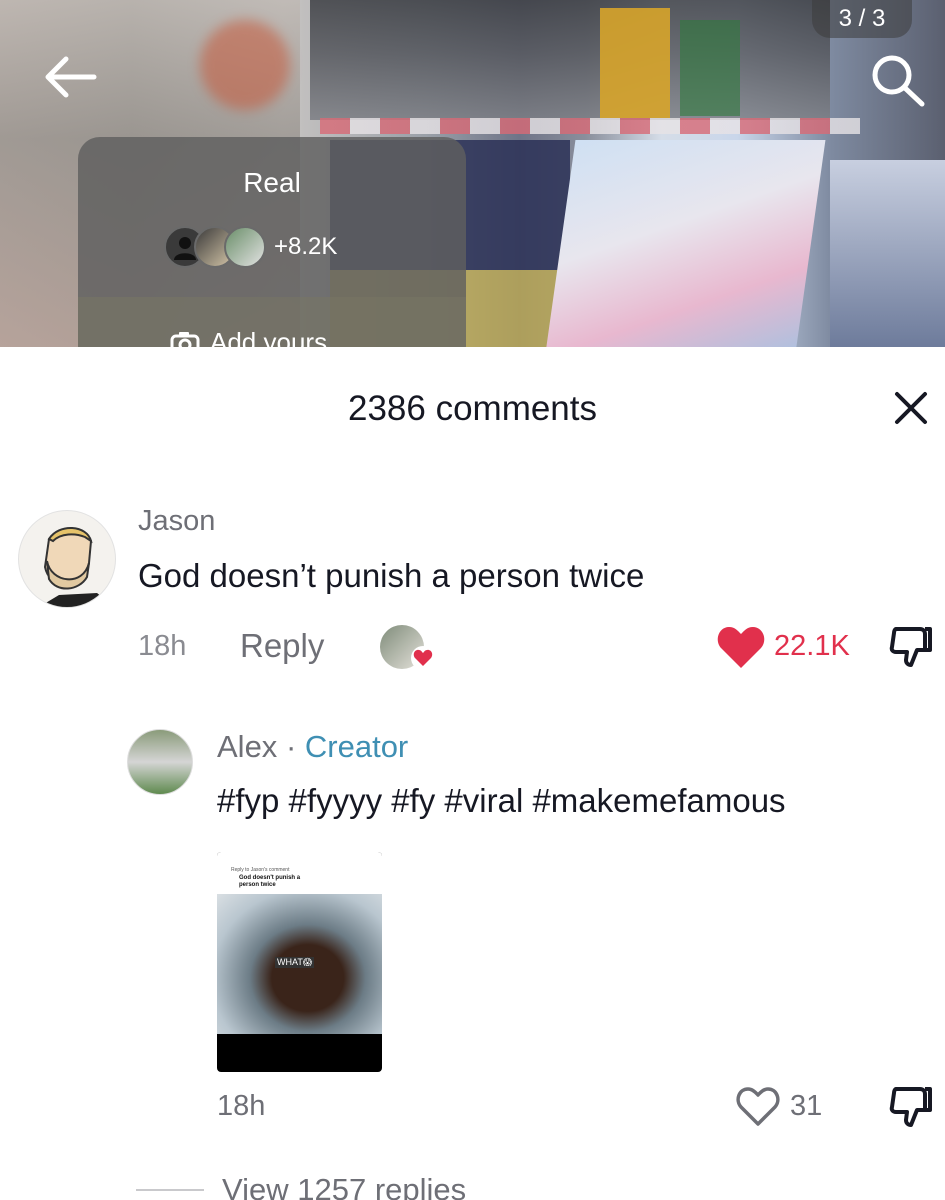 The image size is (945, 1200). I want to click on author-name: Alex, so click(247, 746).